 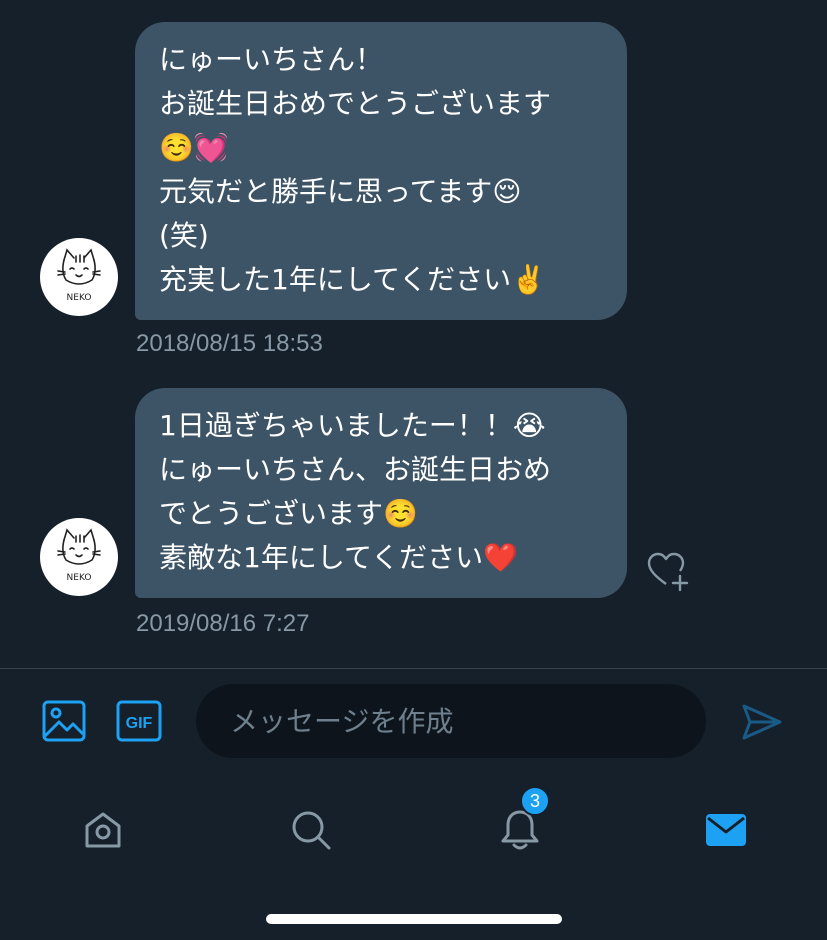 I want to click on message-text-line: お誕生日おめでとうございます, so click(x=355, y=103).